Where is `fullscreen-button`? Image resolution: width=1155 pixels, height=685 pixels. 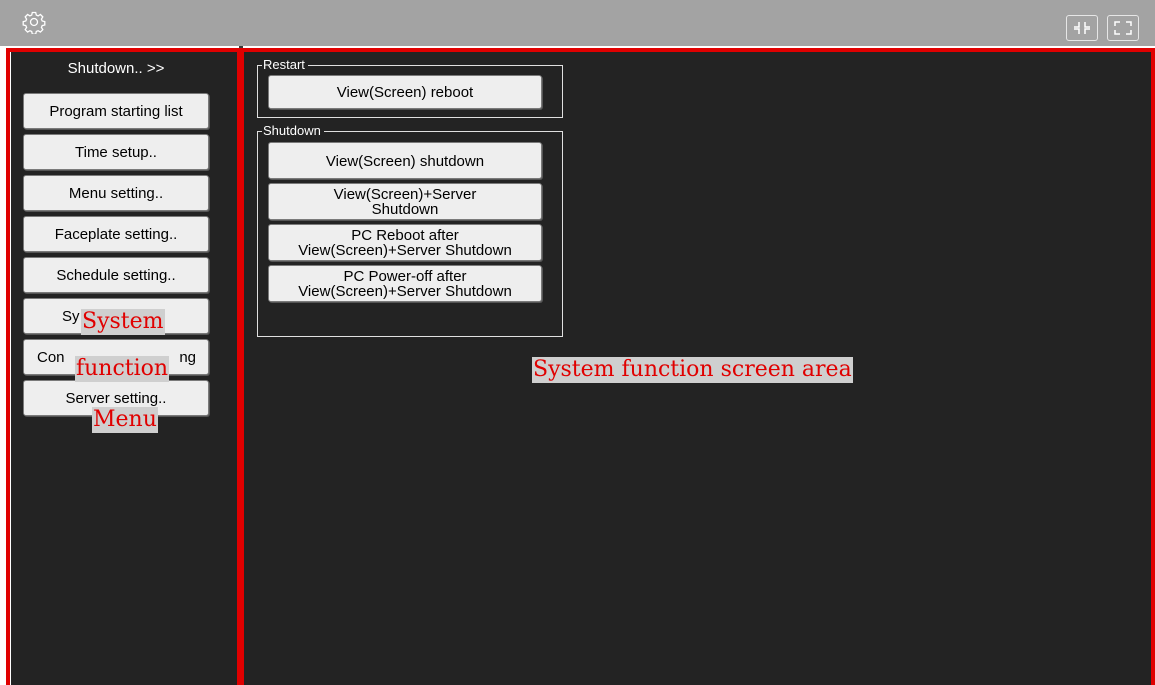
fullscreen-button is located at coordinates (1123, 28).